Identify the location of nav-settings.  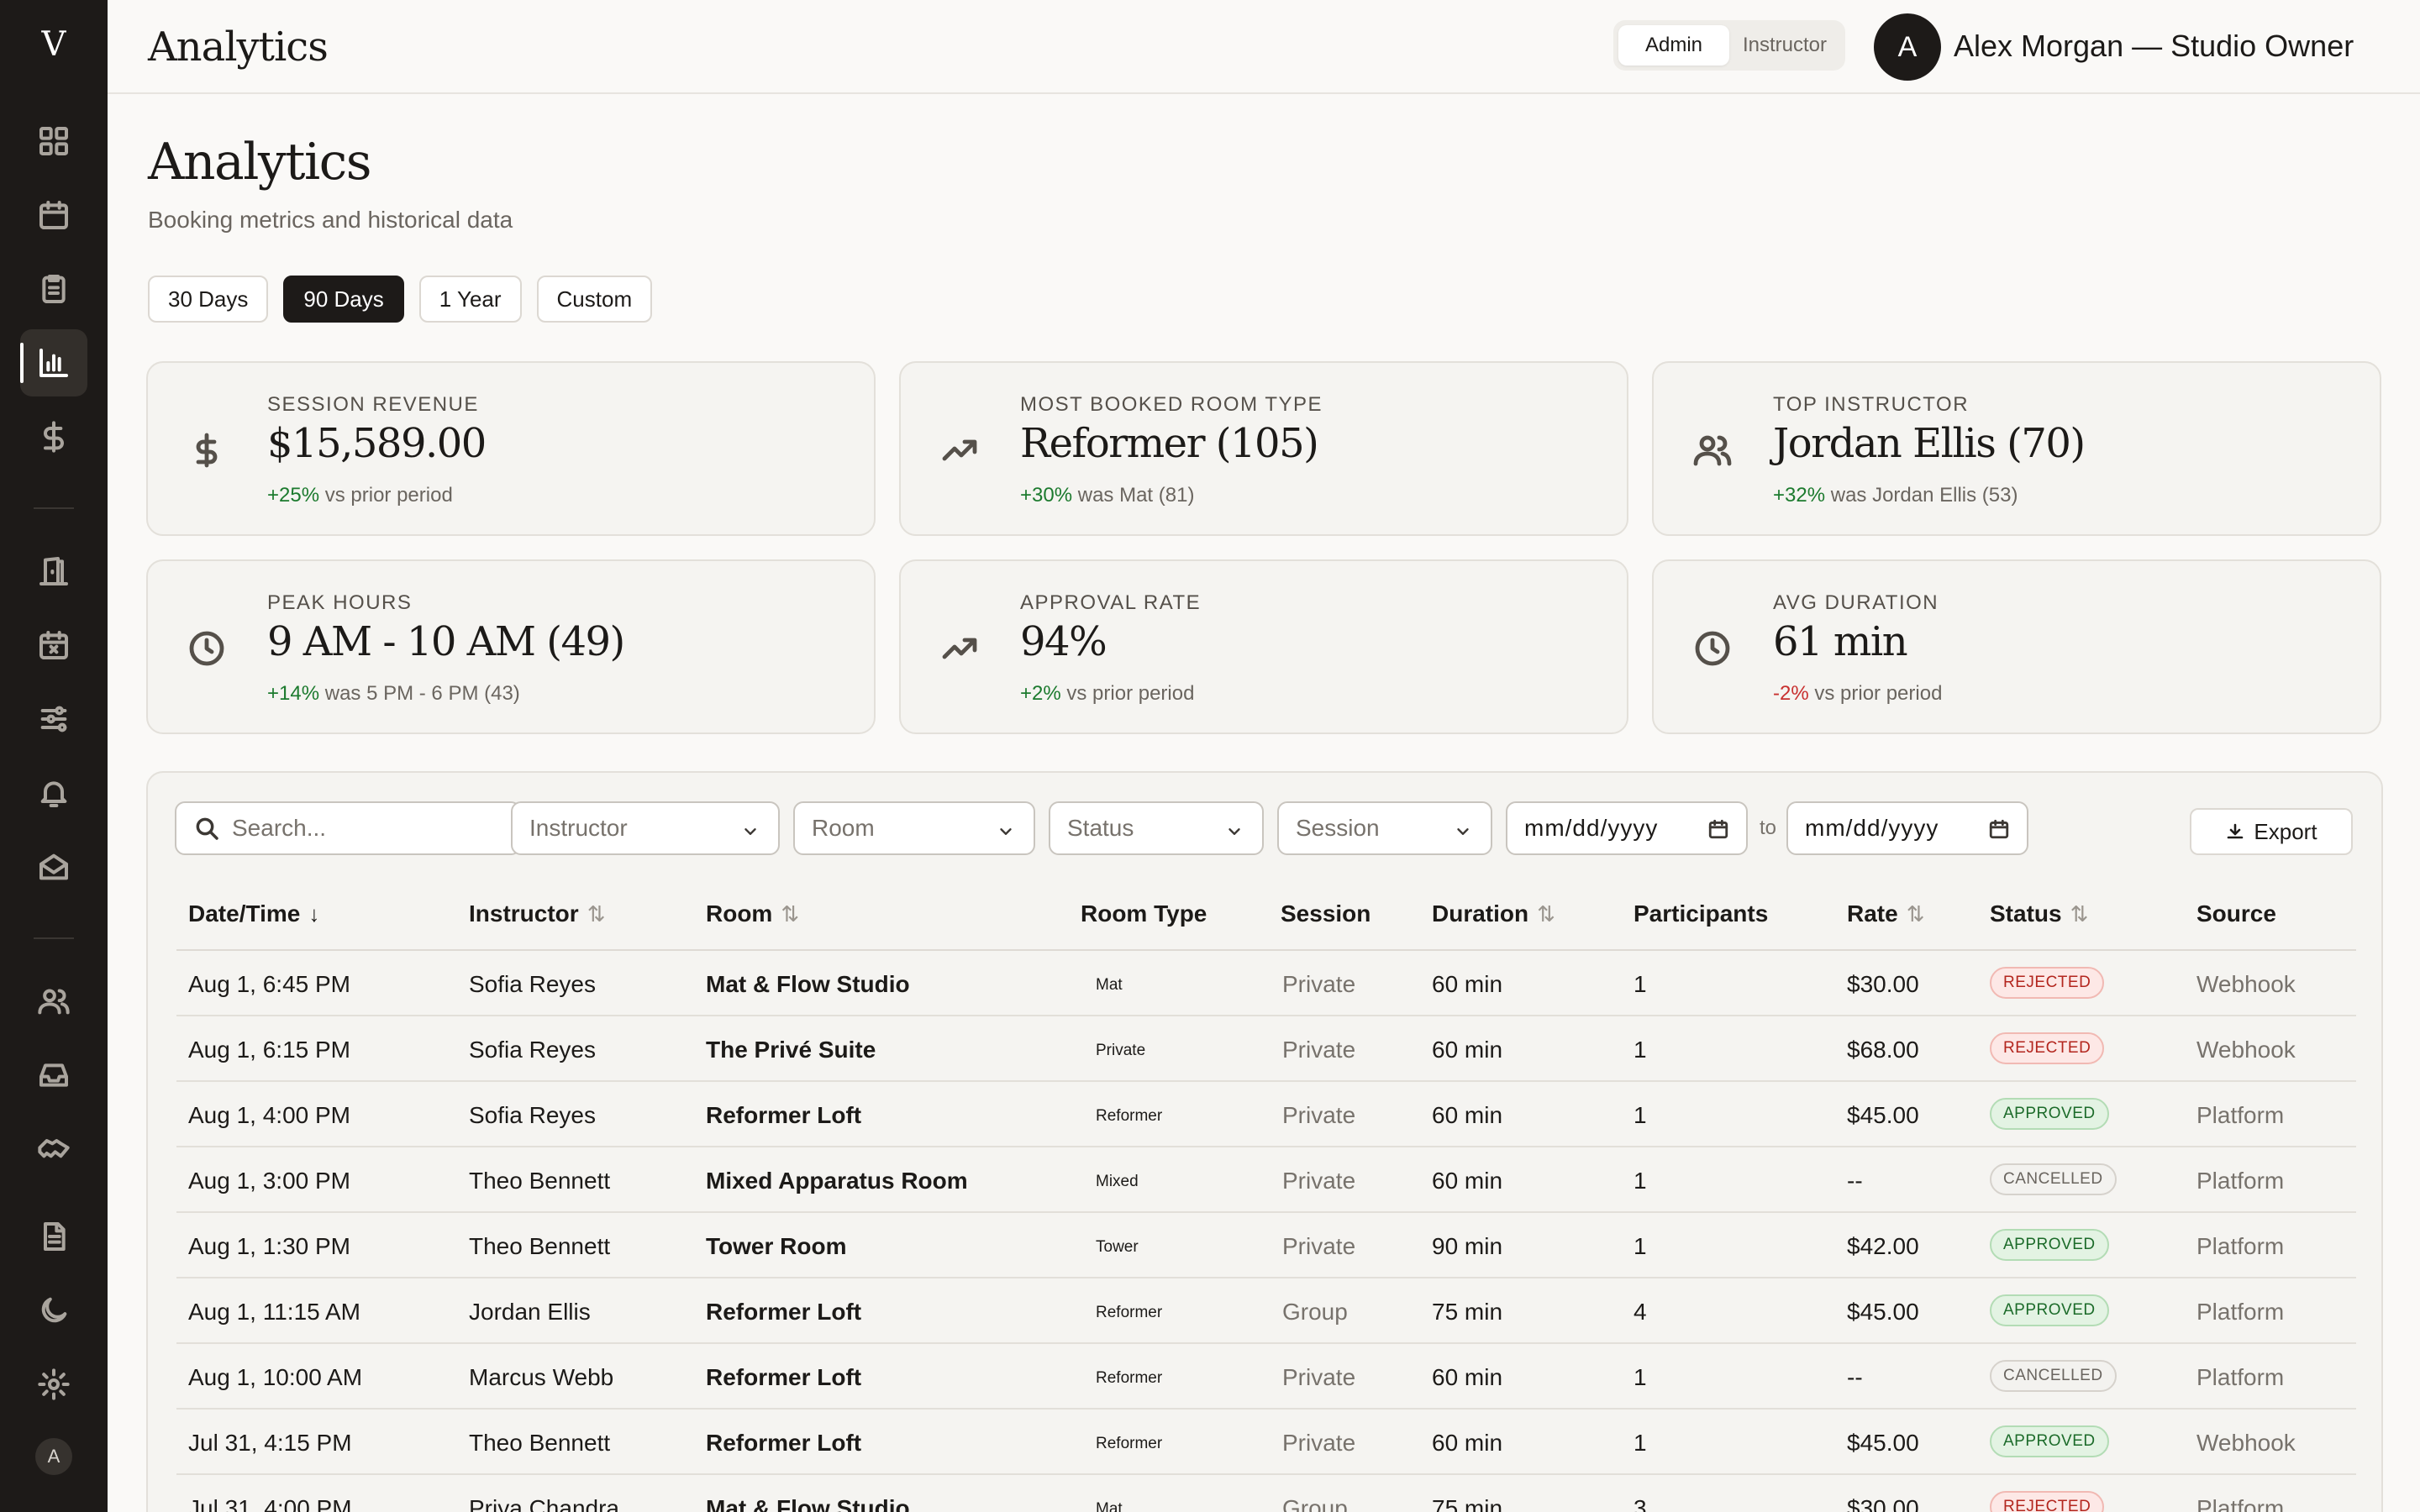
(53, 1384).